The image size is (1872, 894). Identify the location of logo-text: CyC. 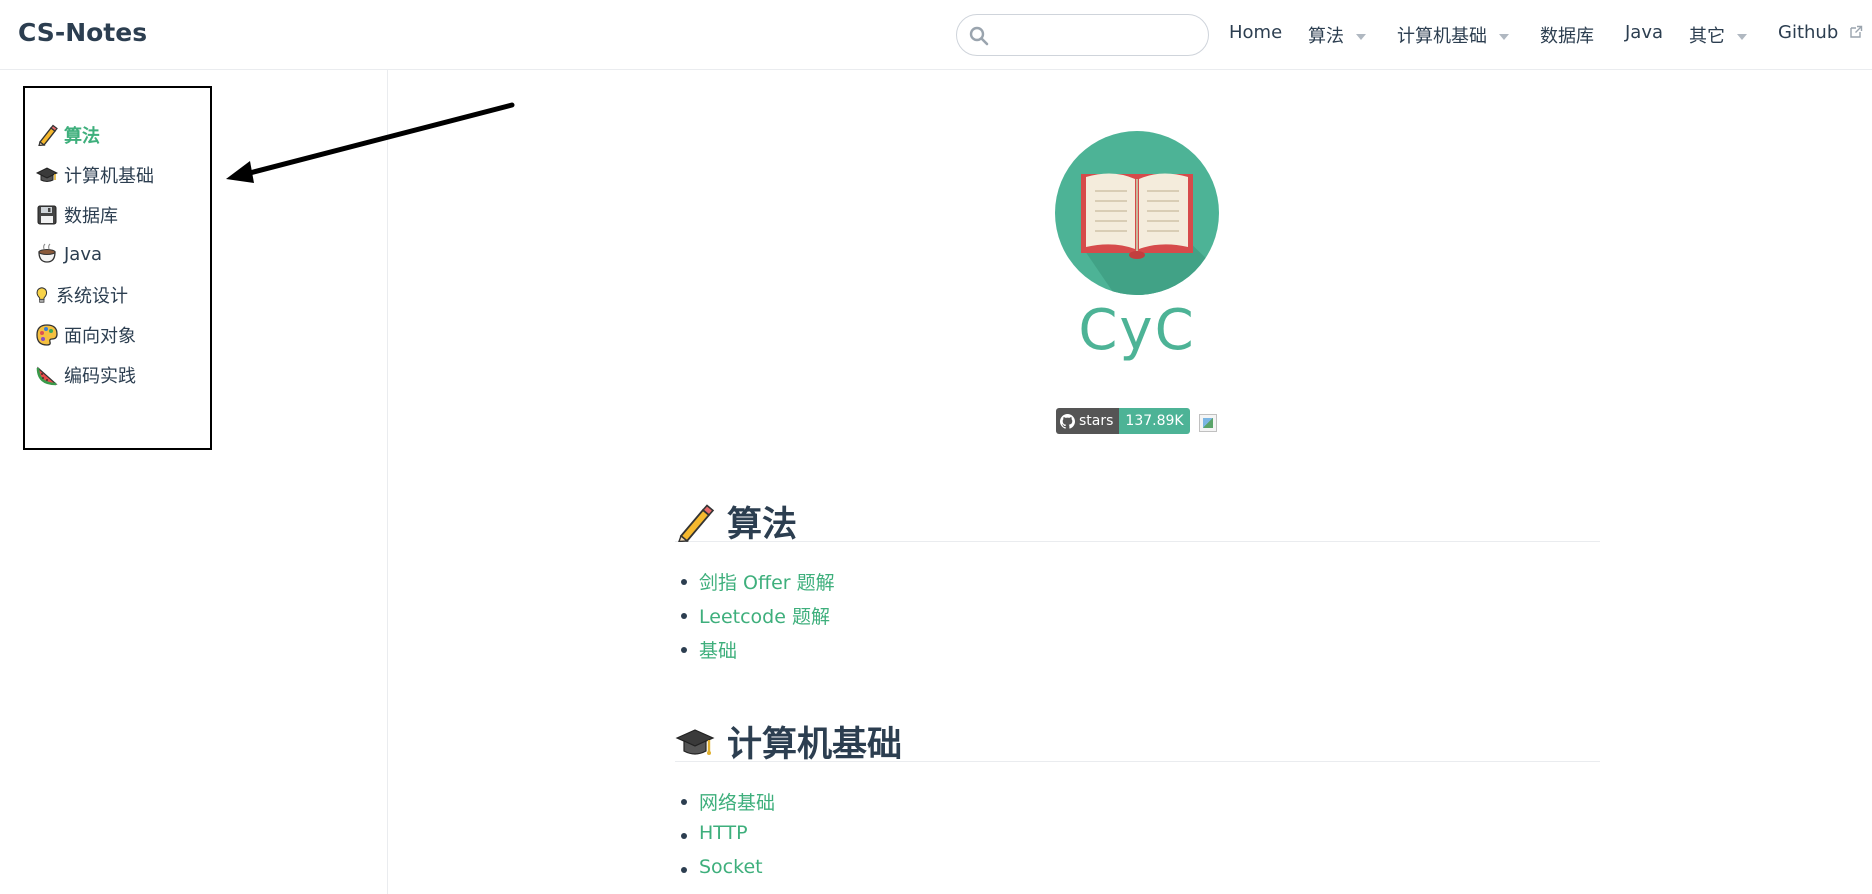
(1137, 330).